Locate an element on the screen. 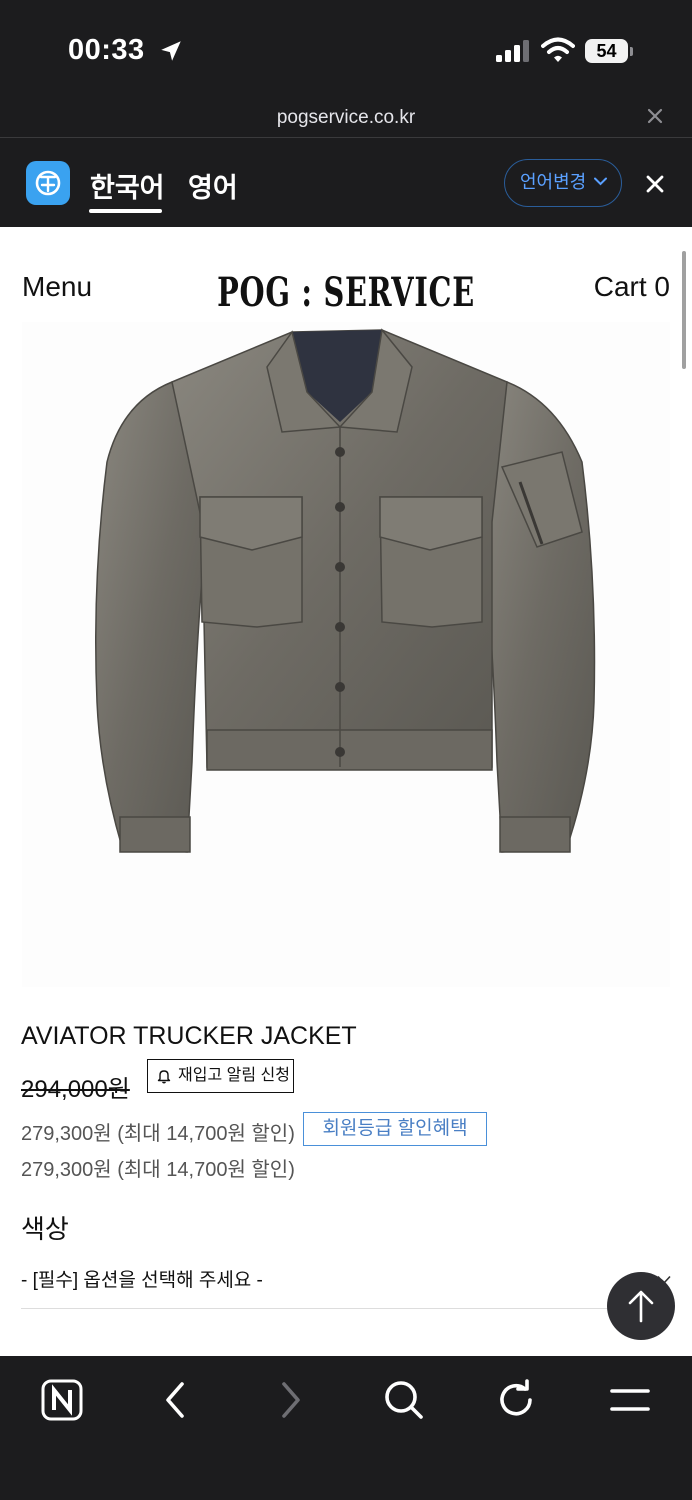 The width and height of the screenshot is (692, 1500). change-language-label: 언어변경 is located at coordinates (553, 182).